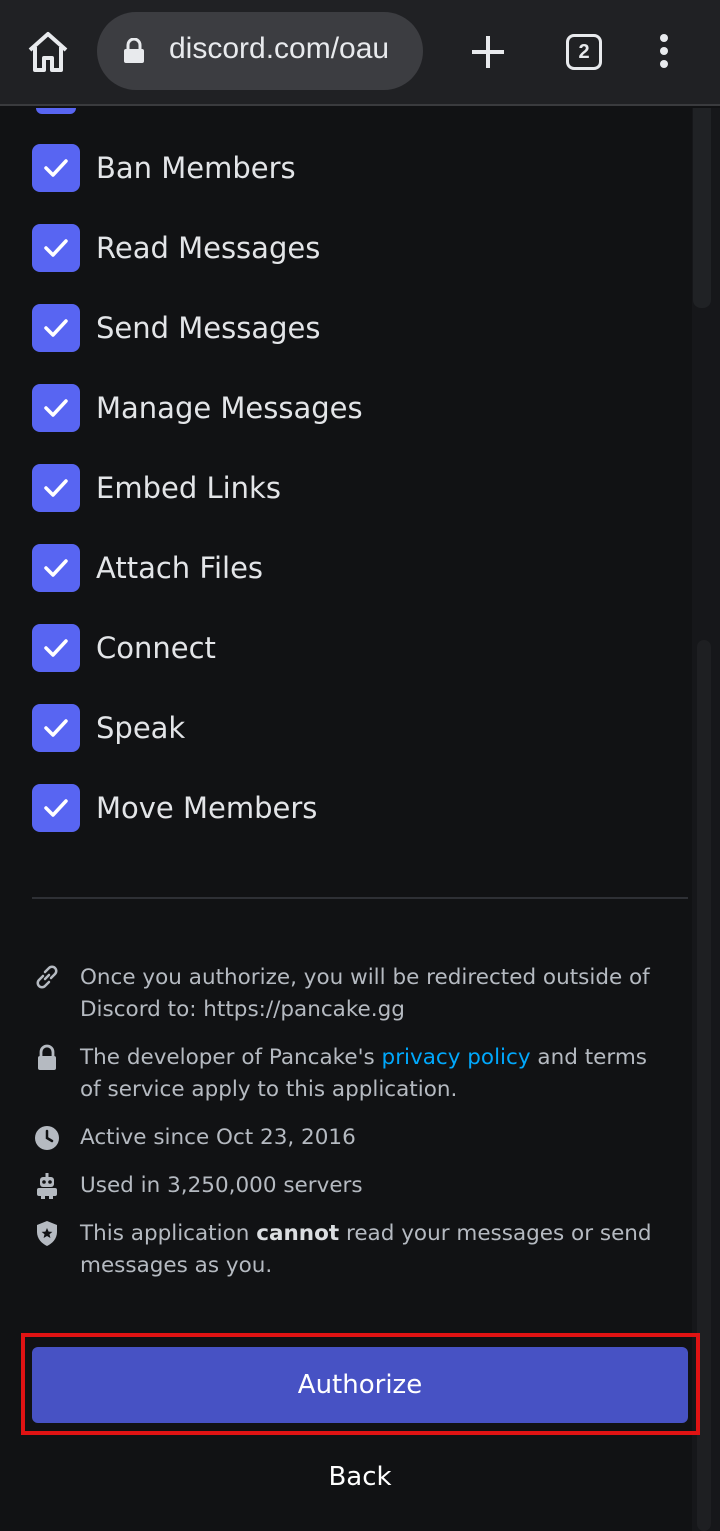 The width and height of the screenshot is (720, 1531). I want to click on permission-item: Connect, so click(124, 648).